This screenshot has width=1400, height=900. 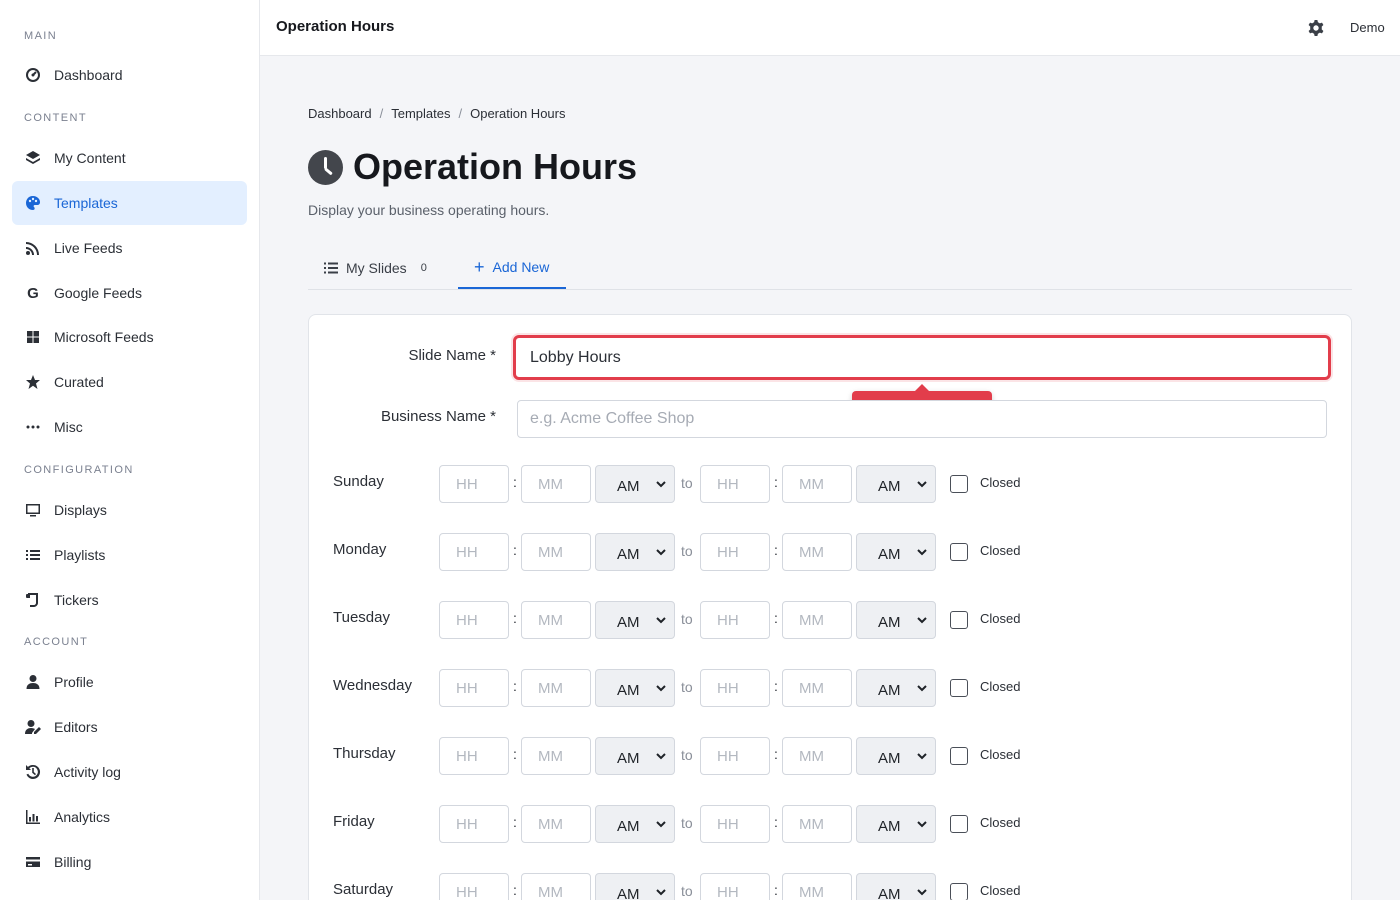 I want to click on sidebar-item-label: Google Feeds, so click(x=98, y=293).